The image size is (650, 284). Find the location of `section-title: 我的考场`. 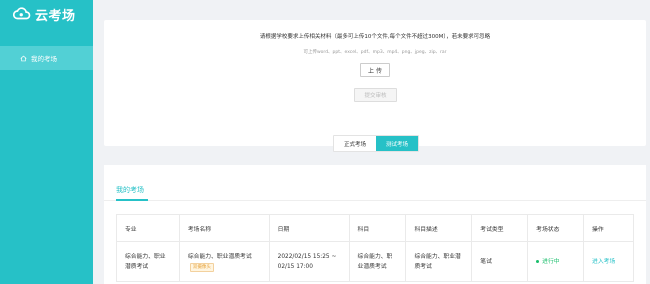

section-title: 我的考场 is located at coordinates (130, 190).